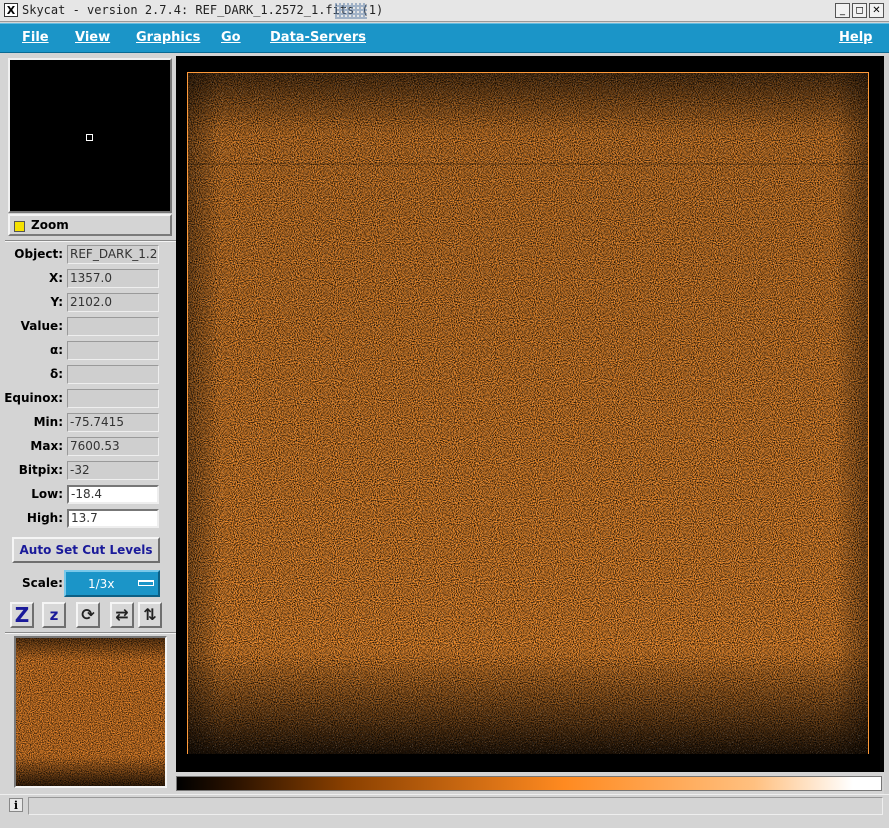 This screenshot has height=828, width=889. I want to click on menu-help: Help, so click(855, 37).